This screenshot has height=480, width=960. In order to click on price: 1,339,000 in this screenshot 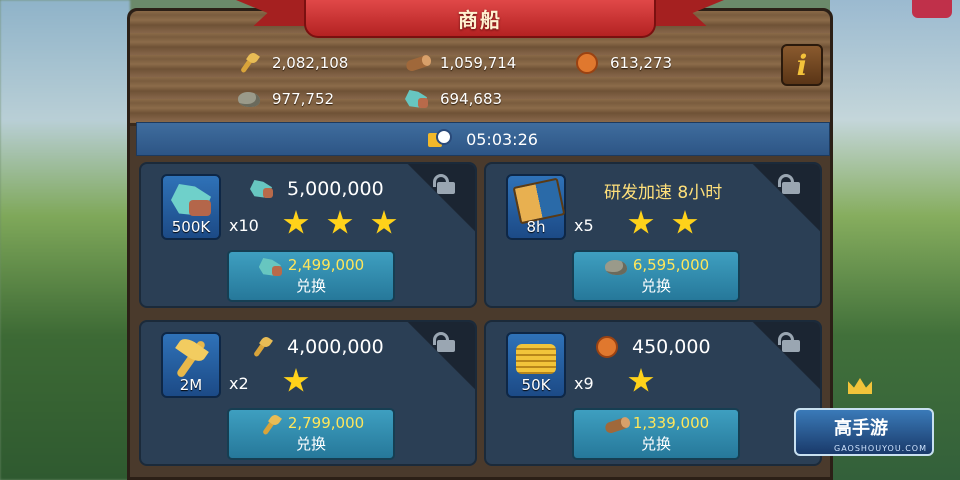, I will do `click(656, 423)`.